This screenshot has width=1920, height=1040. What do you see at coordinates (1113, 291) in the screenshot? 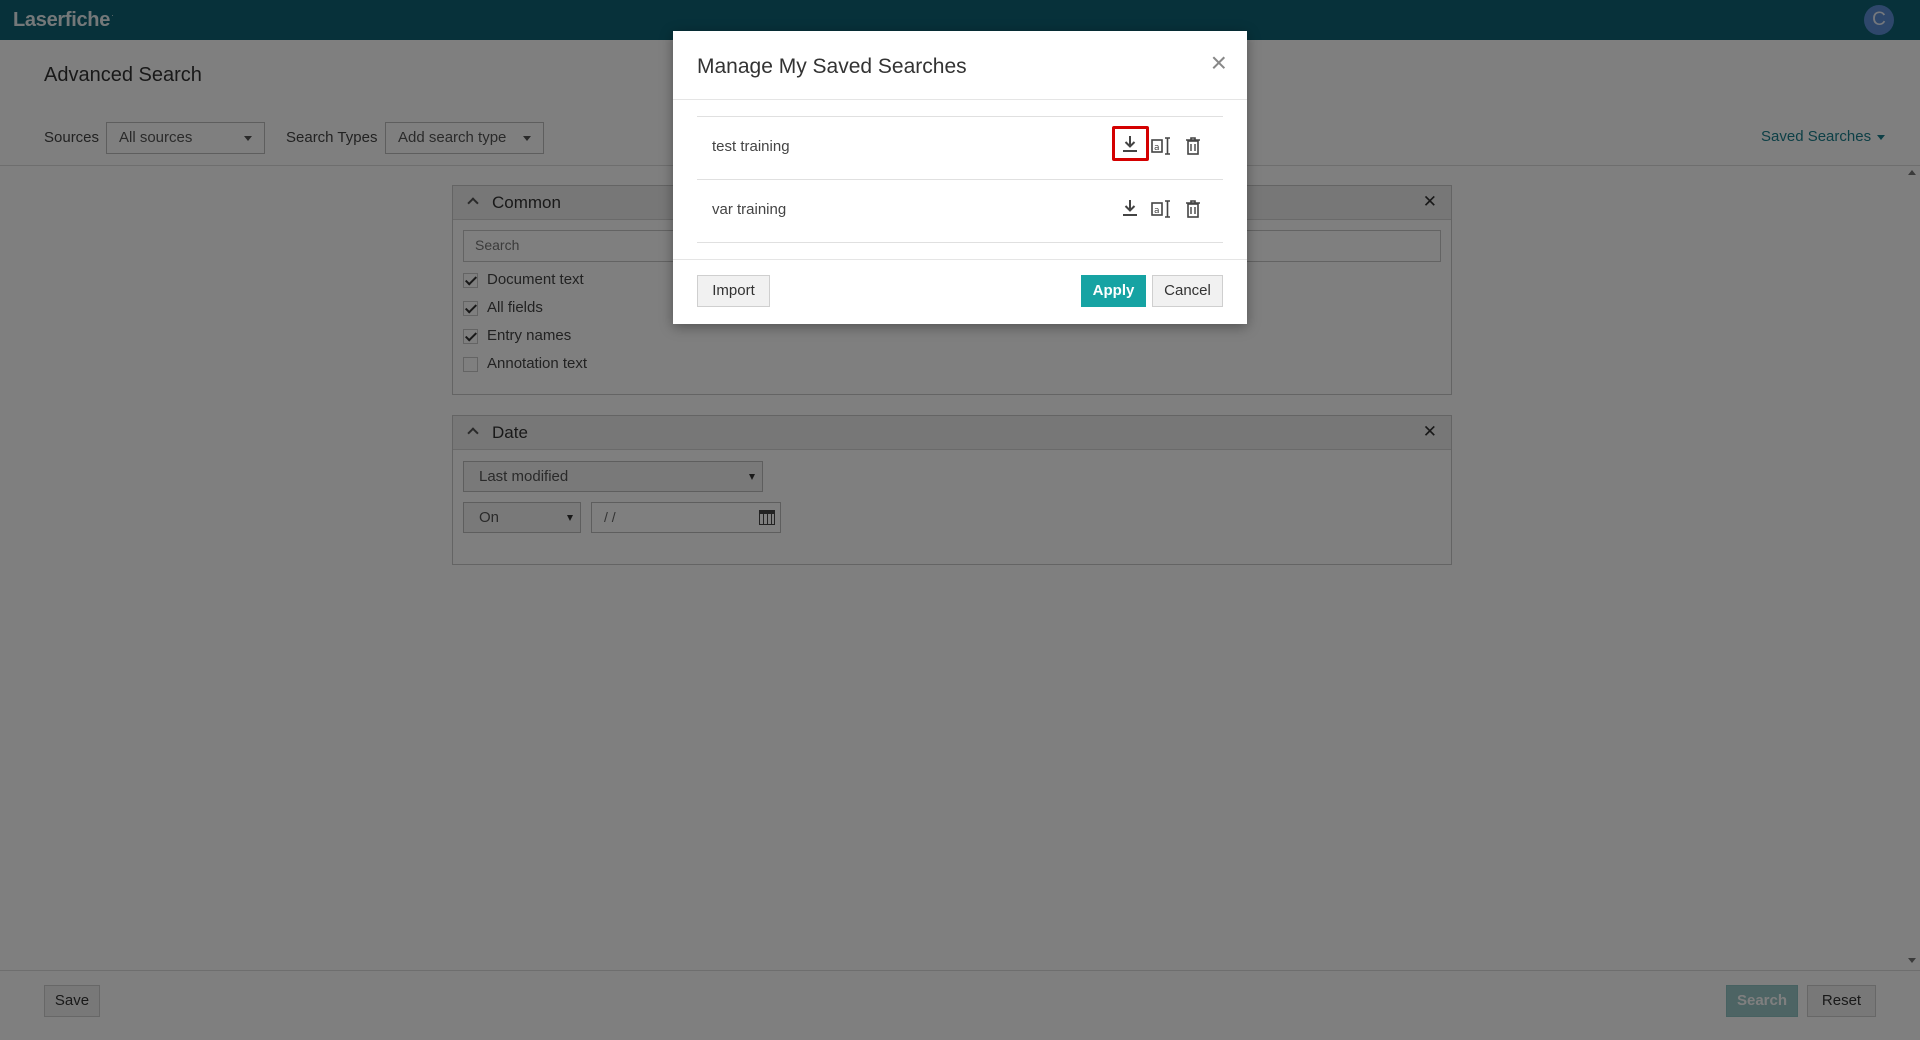
I see `apply-button: Apply` at bounding box center [1113, 291].